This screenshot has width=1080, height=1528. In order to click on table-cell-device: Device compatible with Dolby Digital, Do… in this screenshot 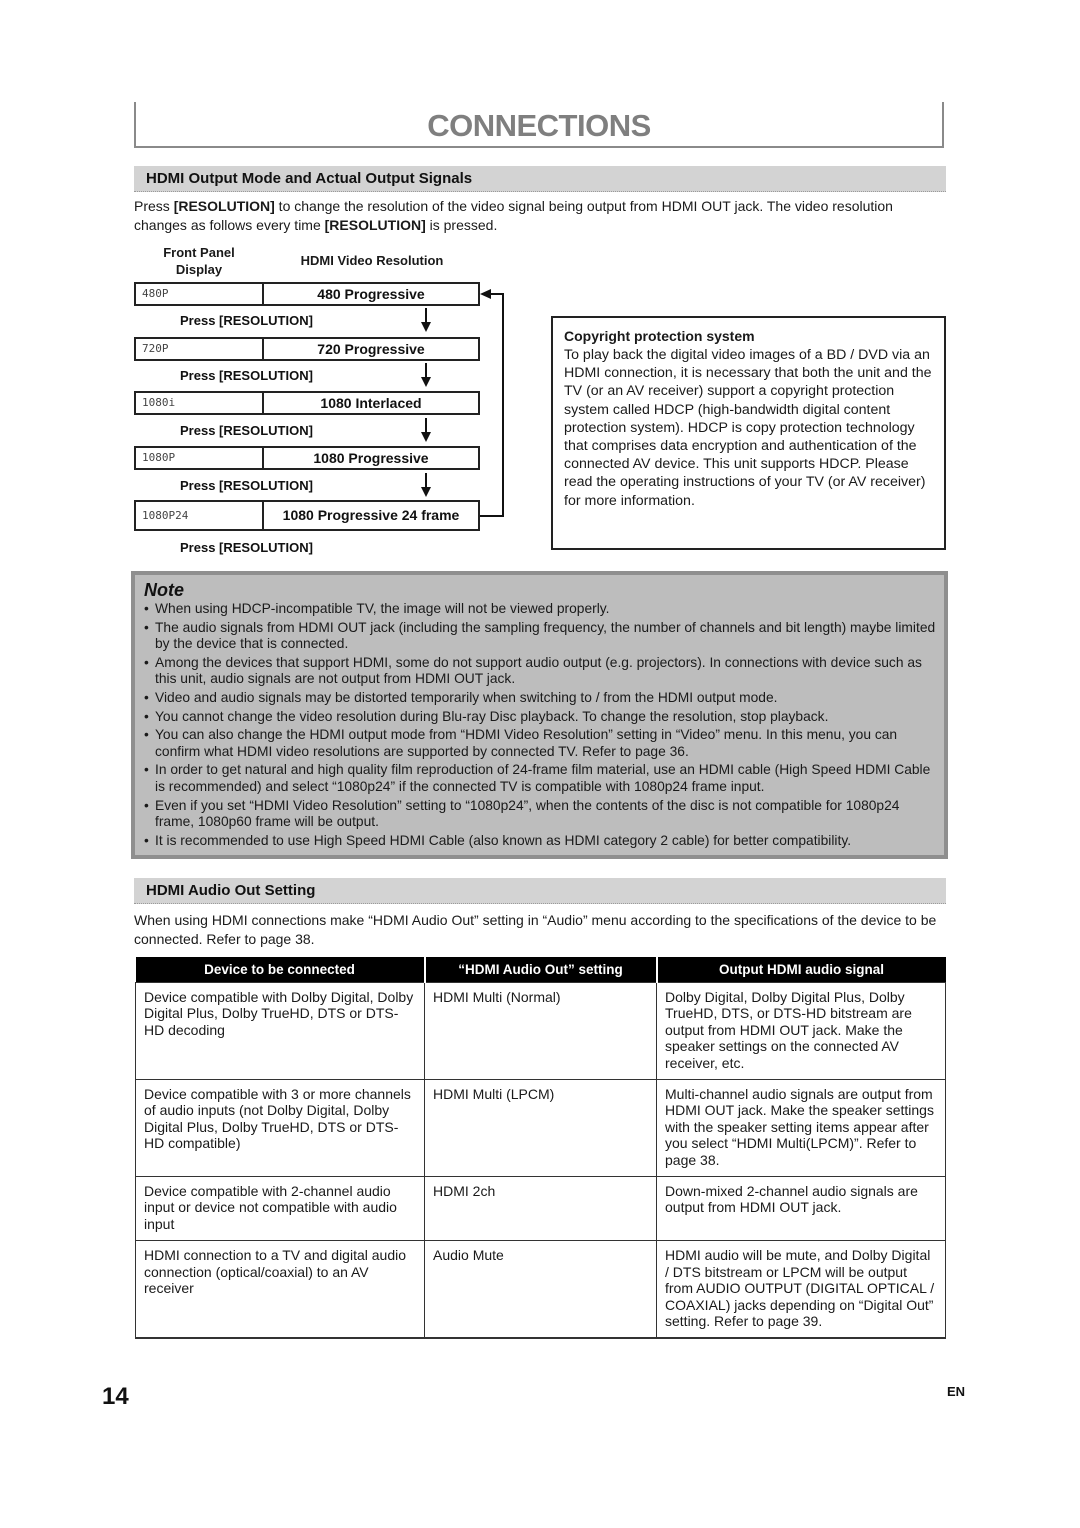, I will do `click(280, 1031)`.